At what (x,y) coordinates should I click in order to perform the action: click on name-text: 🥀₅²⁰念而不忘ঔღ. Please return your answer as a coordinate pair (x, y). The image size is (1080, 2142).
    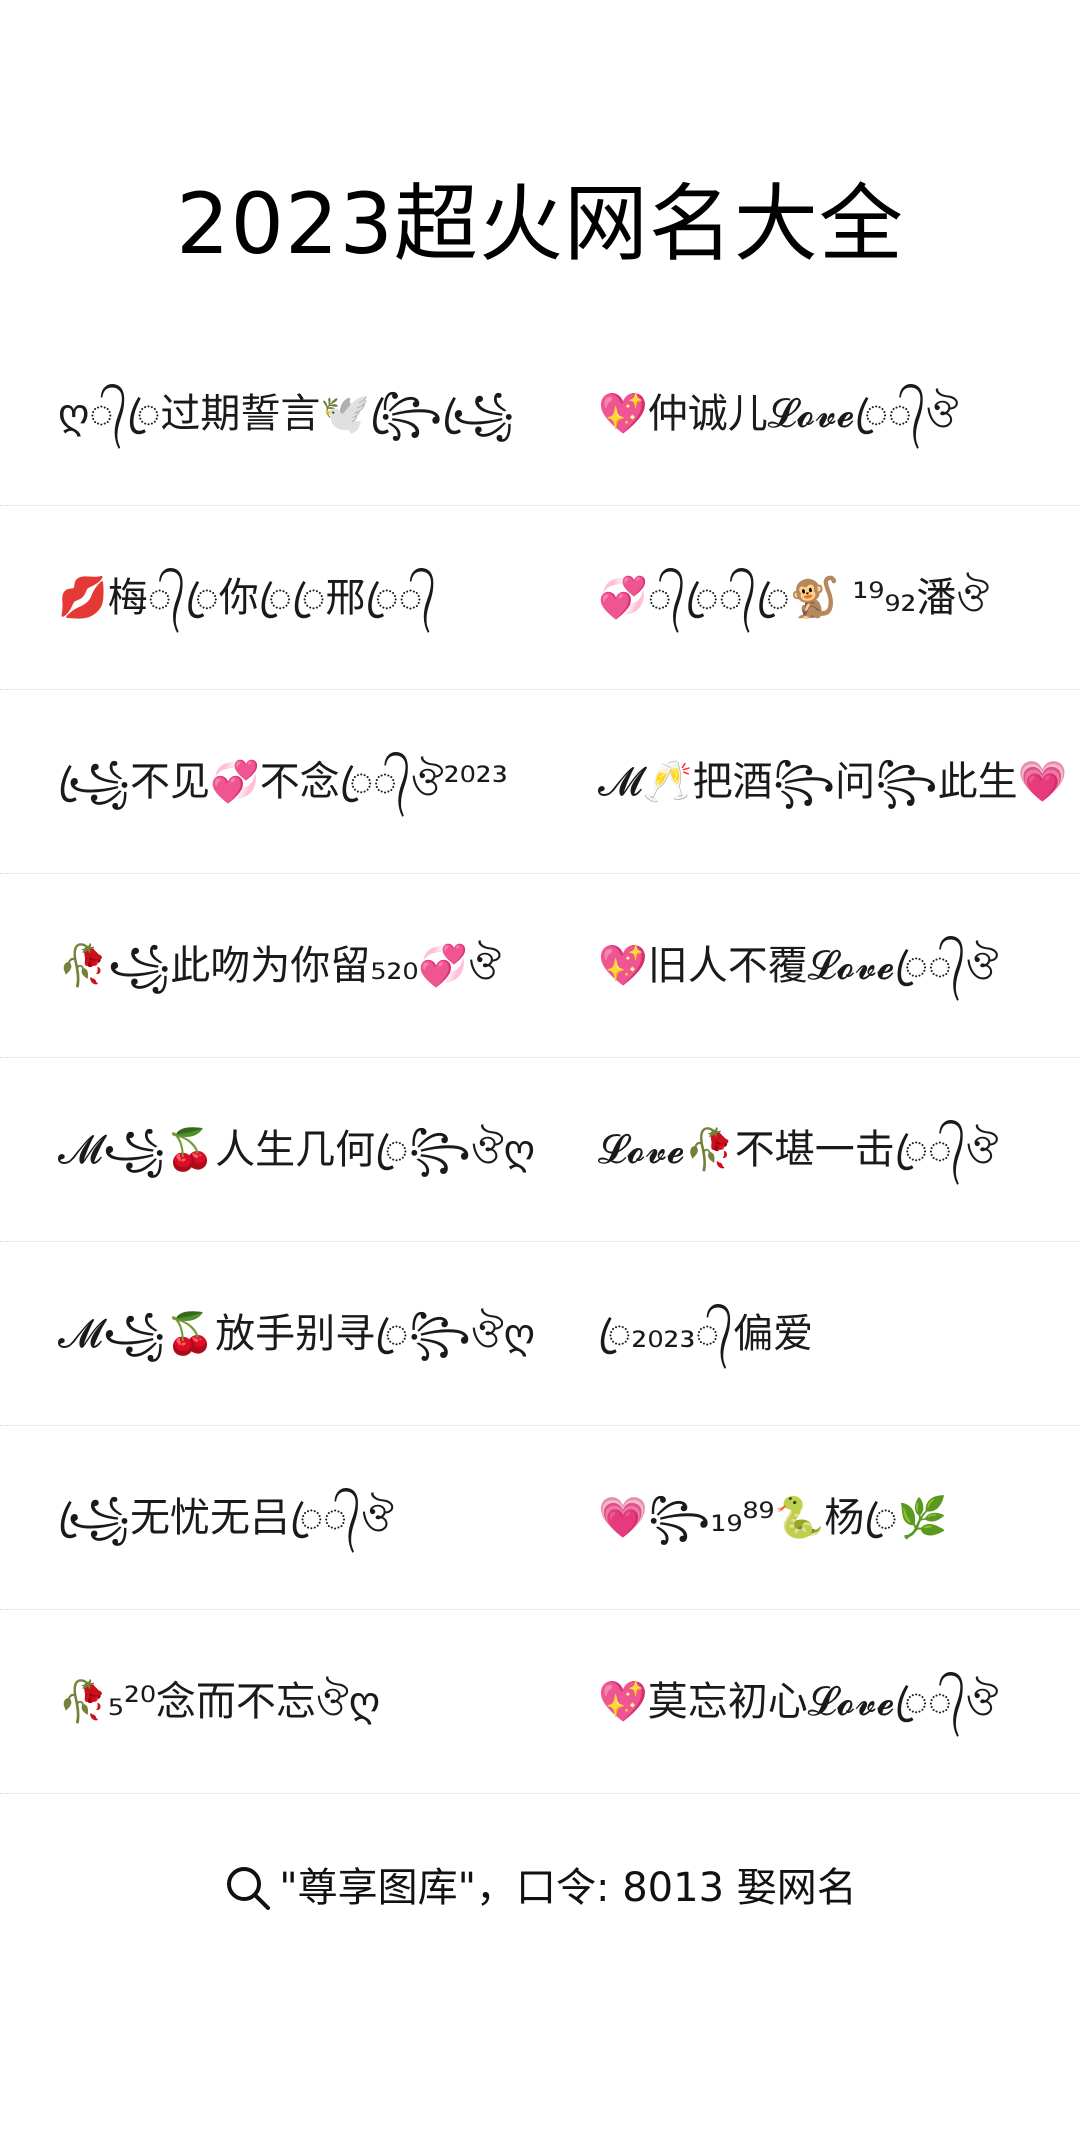
    Looking at the image, I should click on (219, 1702).